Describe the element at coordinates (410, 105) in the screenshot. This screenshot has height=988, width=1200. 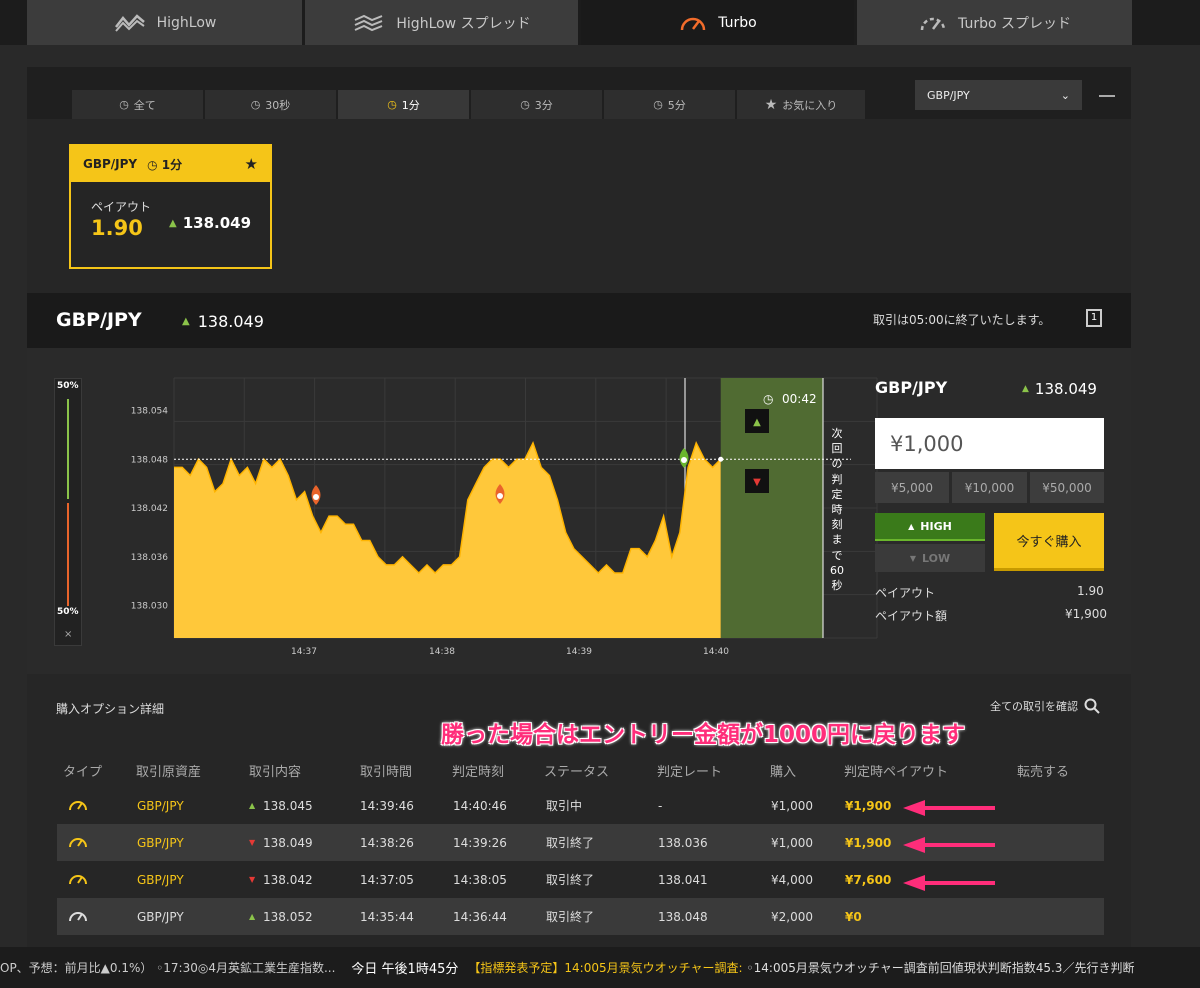
I see `duration-label: 1分` at that location.